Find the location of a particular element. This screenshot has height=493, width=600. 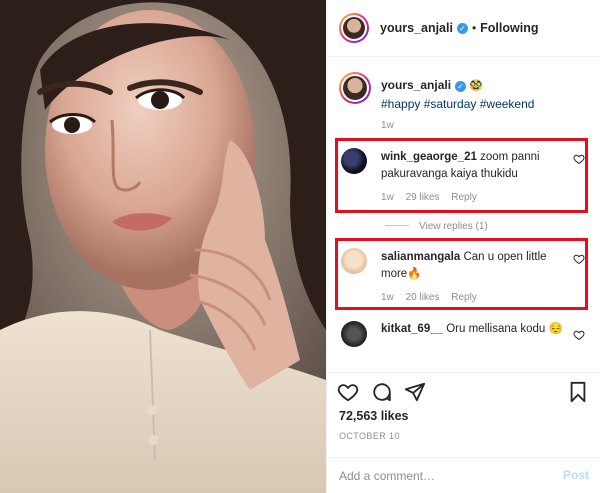

comment-meta: 1w 29 likes Reply is located at coordinates (433, 197).